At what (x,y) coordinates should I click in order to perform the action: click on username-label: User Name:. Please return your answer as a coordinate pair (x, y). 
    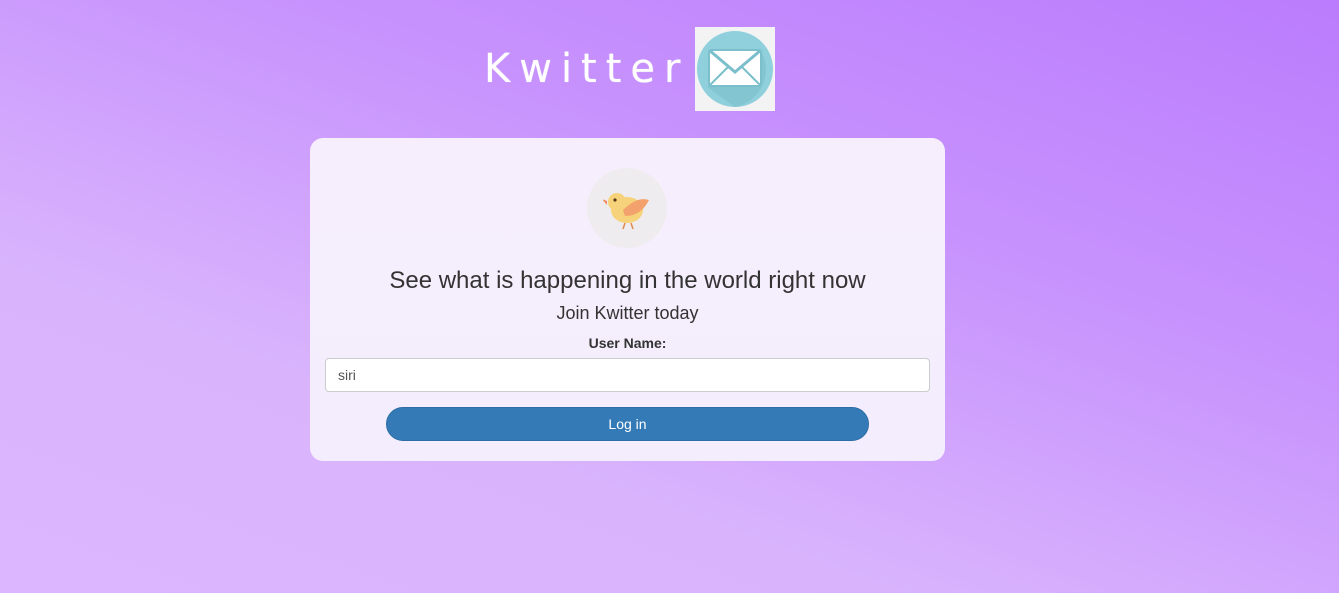
    Looking at the image, I should click on (627, 343).